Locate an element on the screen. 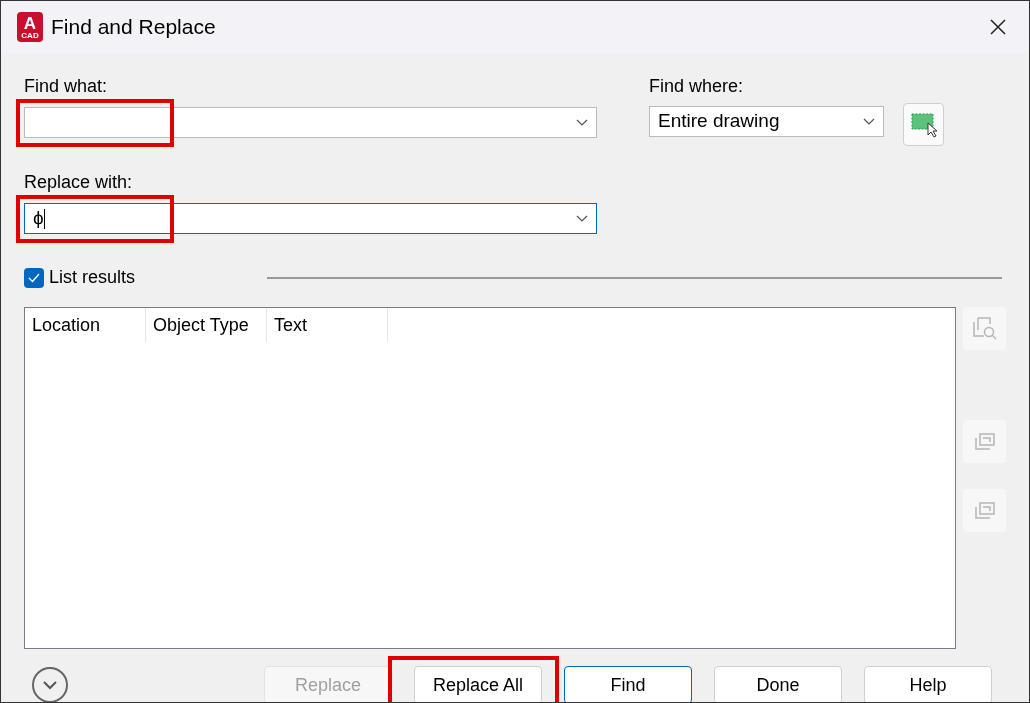 The width and height of the screenshot is (1030, 703). window-title: Find and Replace is located at coordinates (133, 27).